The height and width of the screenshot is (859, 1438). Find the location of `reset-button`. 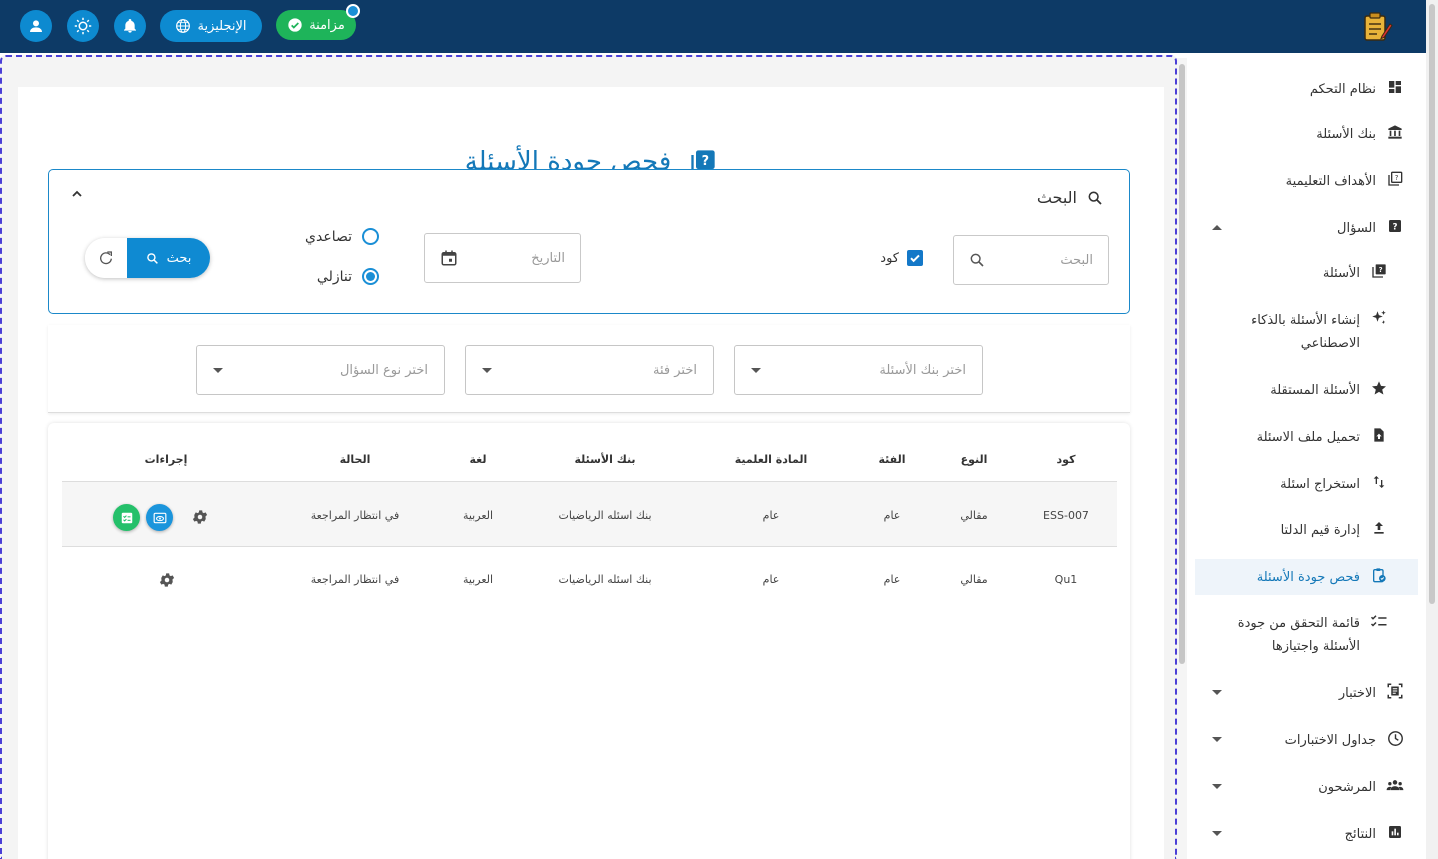

reset-button is located at coordinates (106, 258).